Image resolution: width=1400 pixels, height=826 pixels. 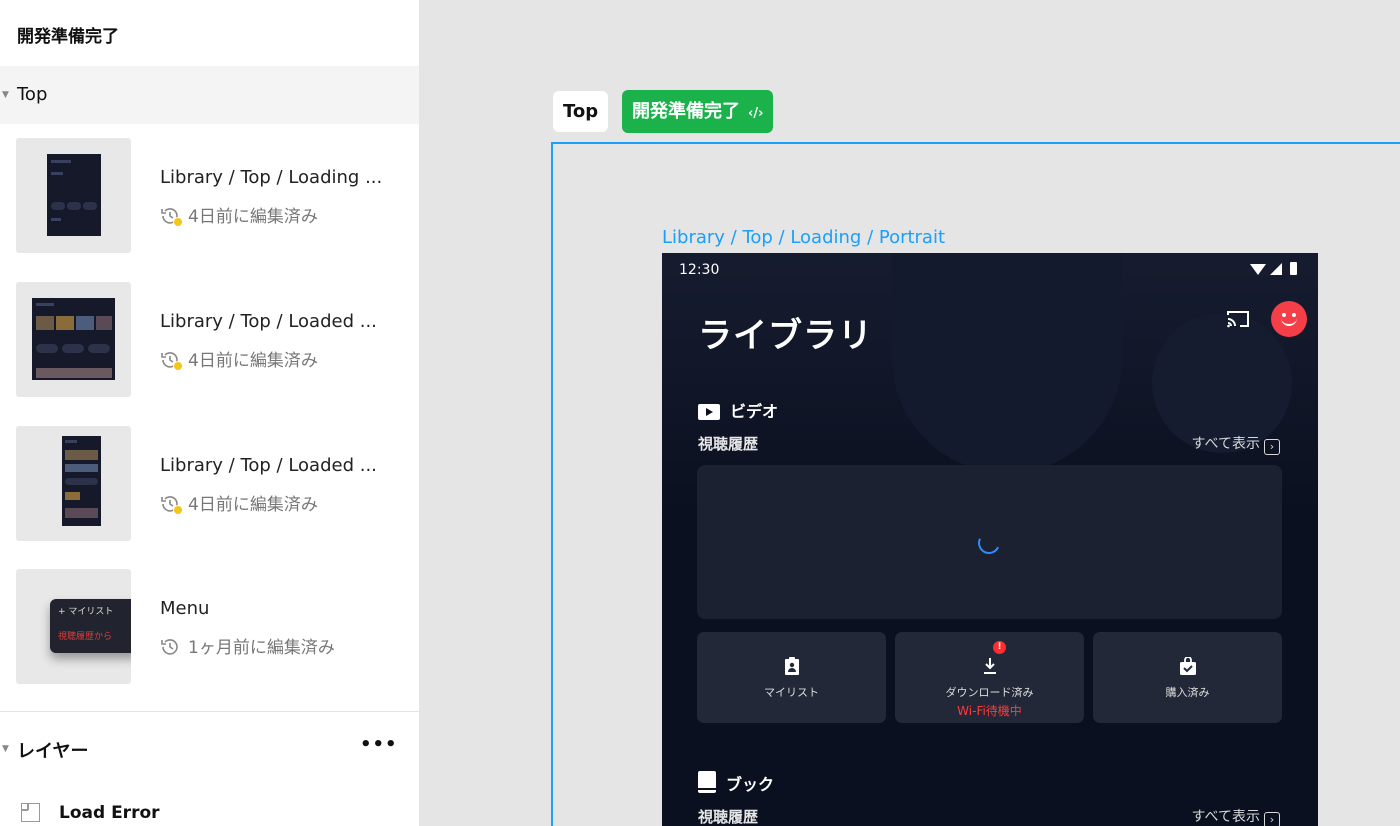 I want to click on frame-meta-text: 1ヶ月前に編集済み, so click(x=261, y=648).